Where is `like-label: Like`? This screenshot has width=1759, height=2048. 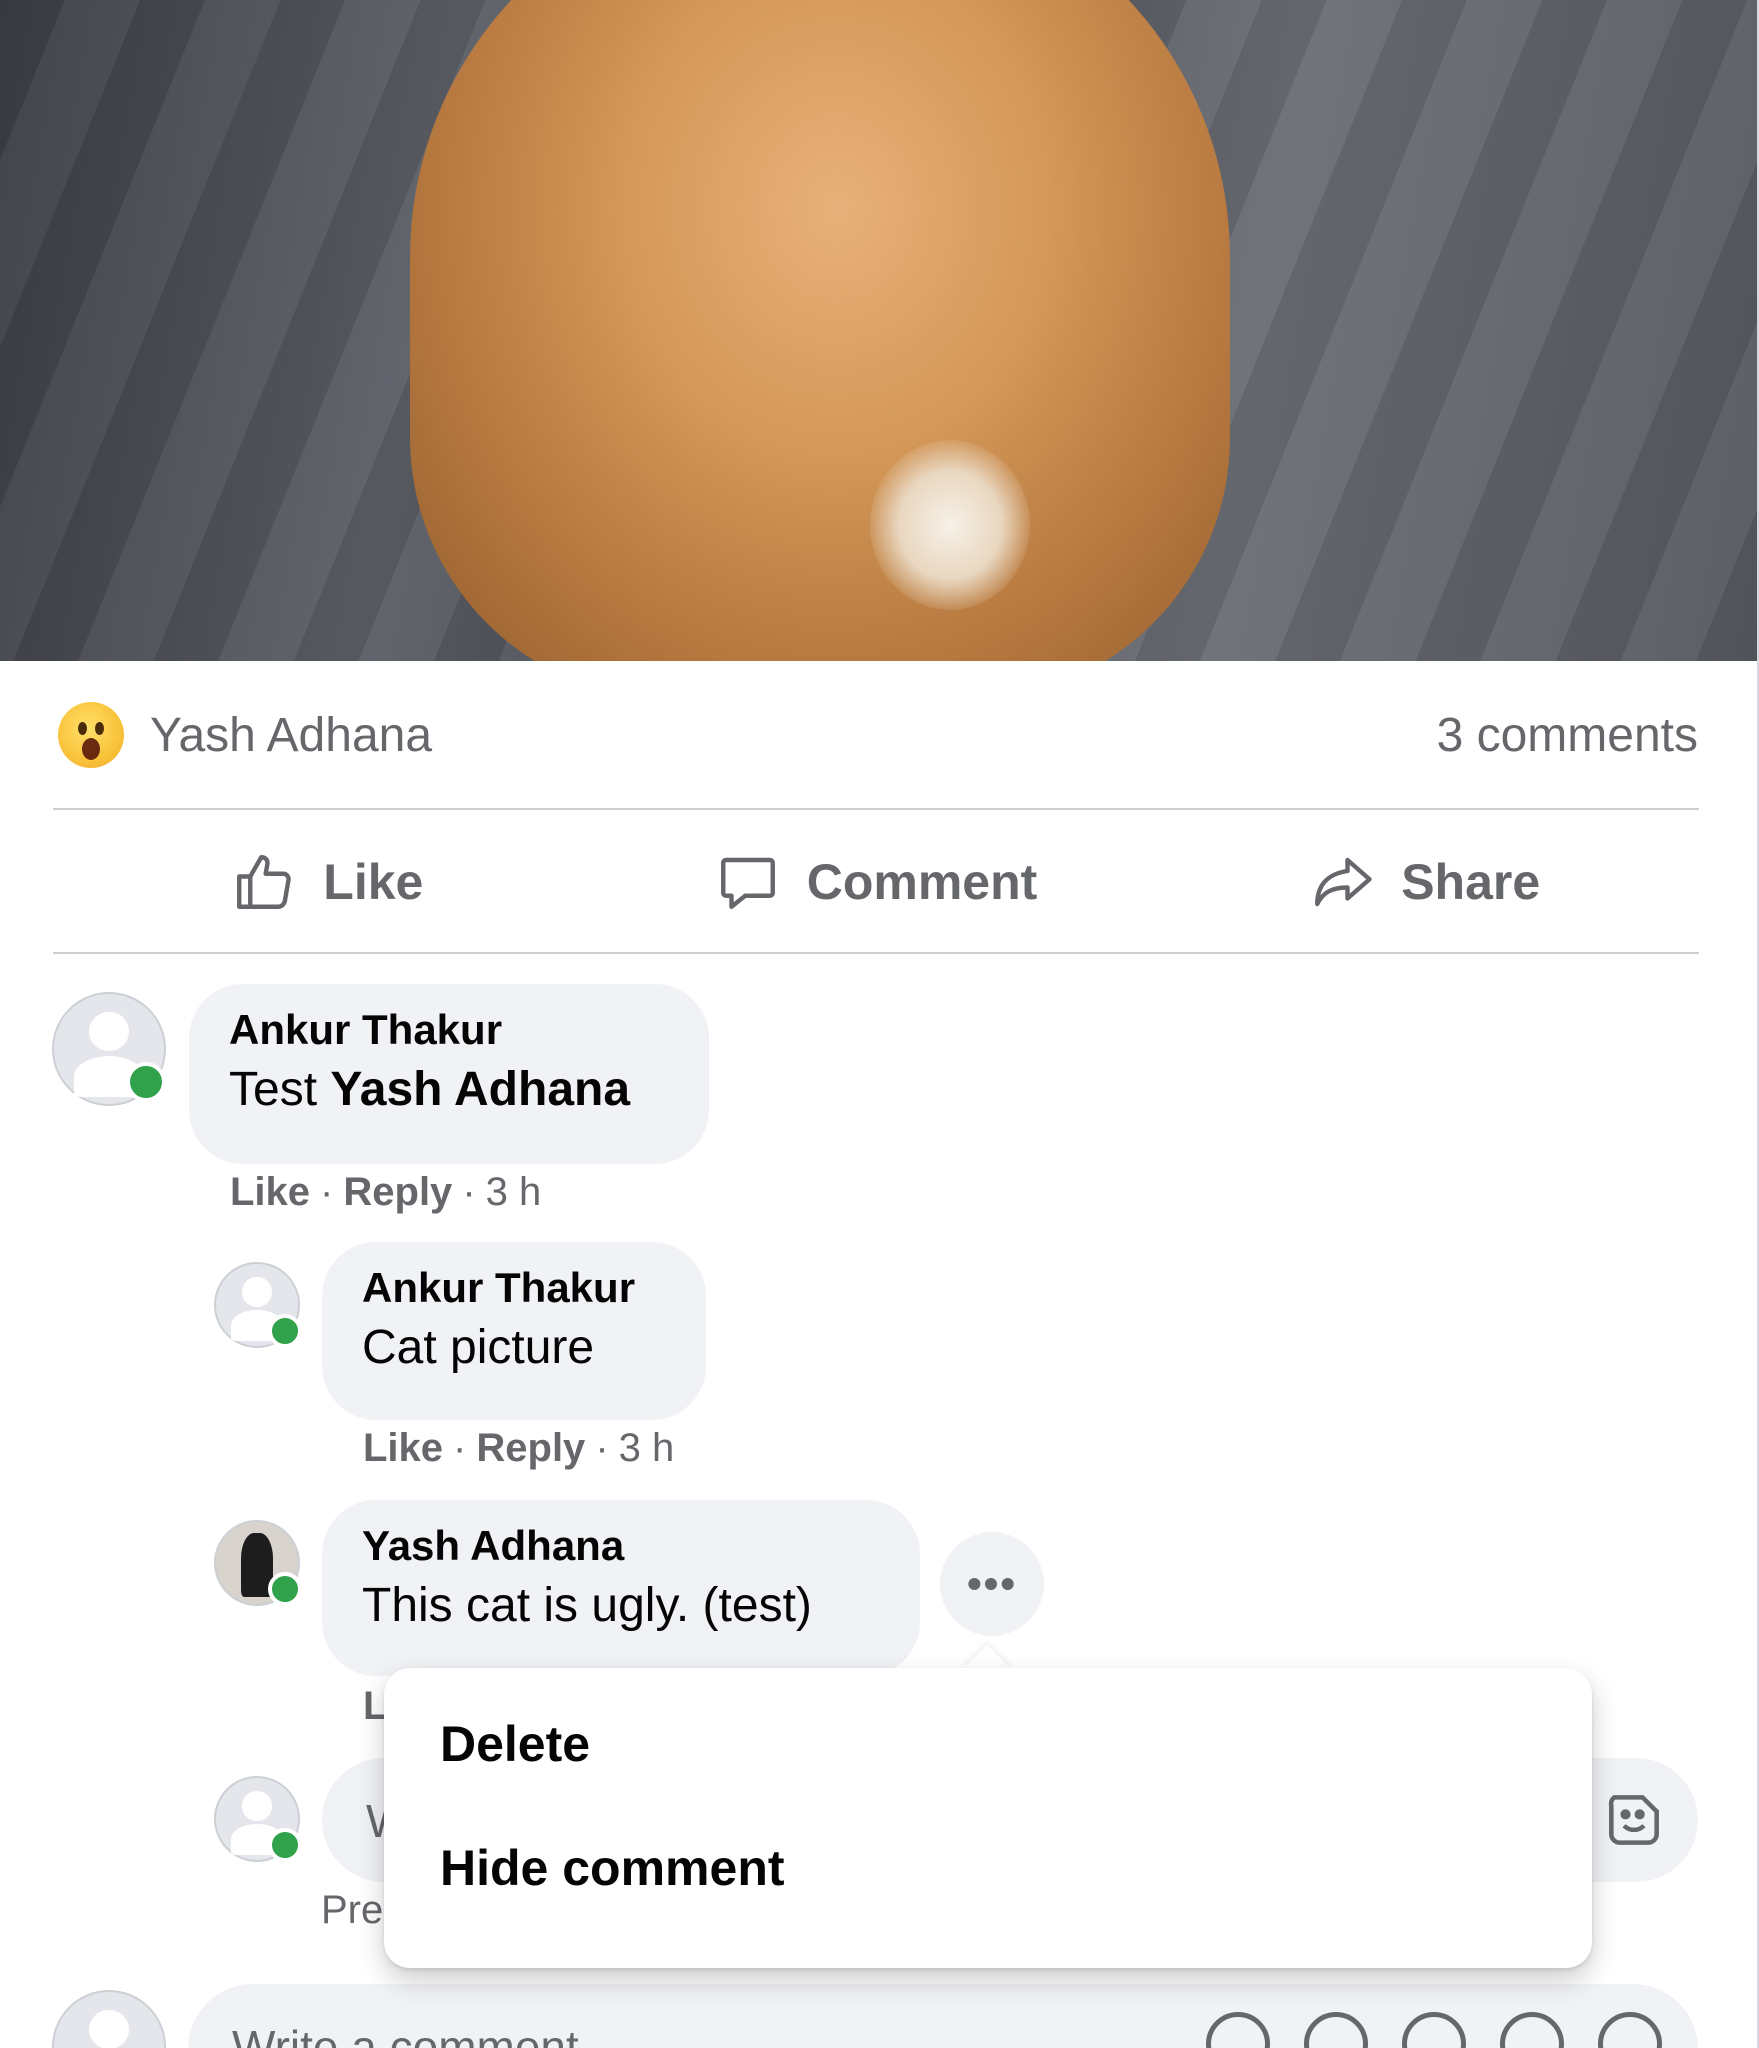 like-label: Like is located at coordinates (373, 882).